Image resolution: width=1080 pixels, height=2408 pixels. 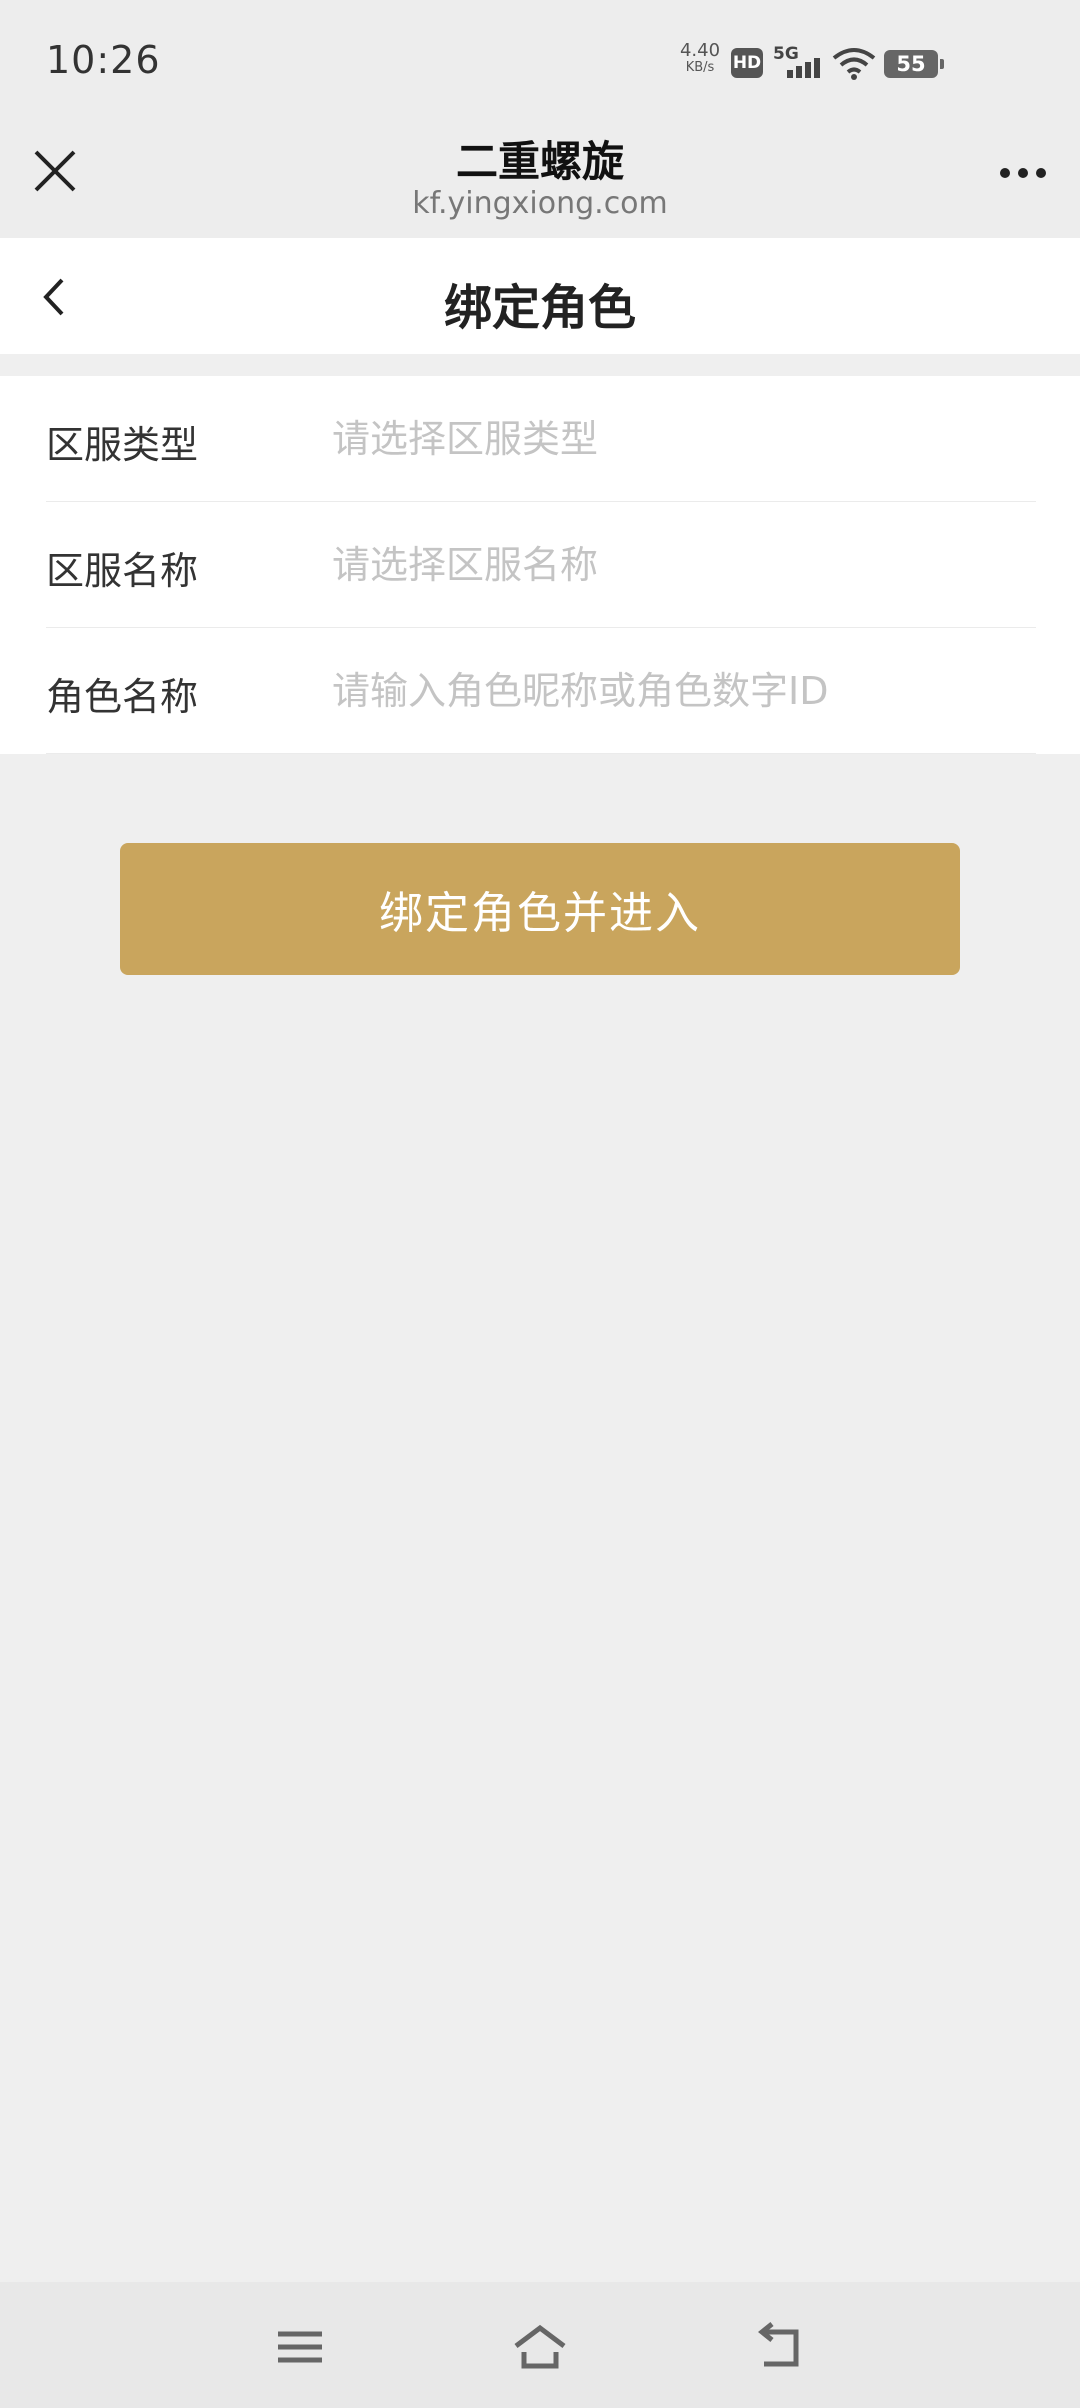 I want to click on nav-header: 绑定角色, so click(x=540, y=296).